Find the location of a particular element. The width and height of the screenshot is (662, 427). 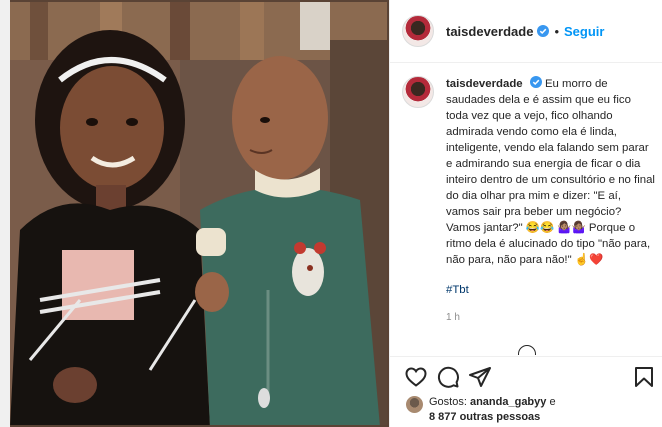

likes-prefix: Gostos: is located at coordinates (449, 402).